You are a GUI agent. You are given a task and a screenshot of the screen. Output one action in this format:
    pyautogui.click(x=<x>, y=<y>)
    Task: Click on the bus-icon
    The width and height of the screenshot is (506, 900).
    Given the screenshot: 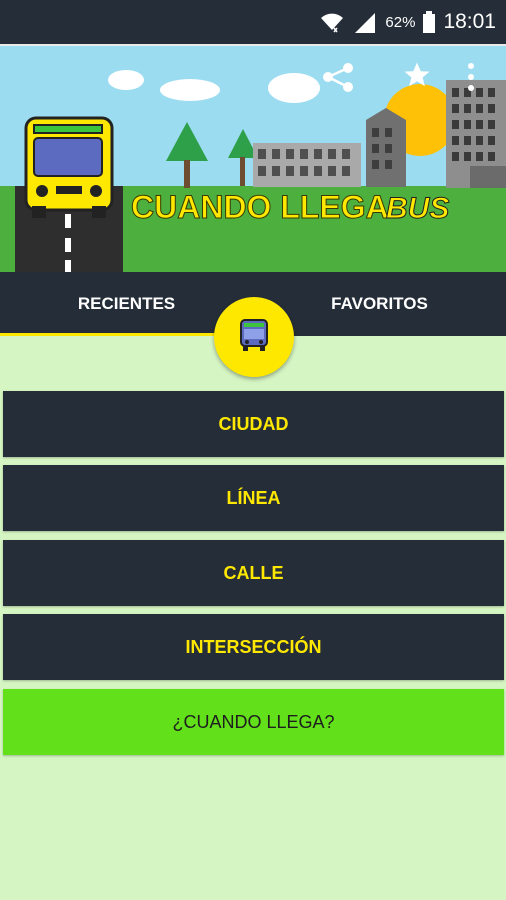 What is the action you would take?
    pyautogui.click(x=254, y=337)
    